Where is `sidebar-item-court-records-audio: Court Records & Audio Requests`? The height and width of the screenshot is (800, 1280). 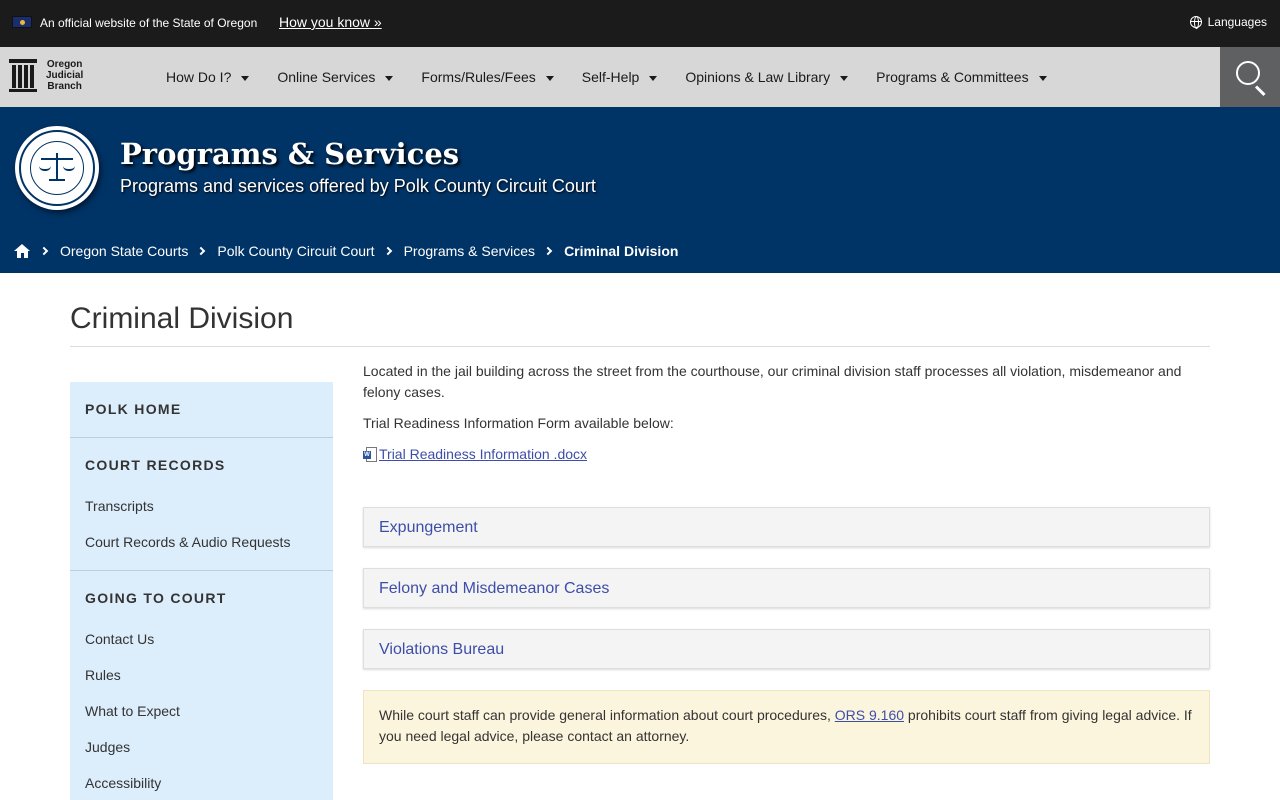
sidebar-item-court-records-audio: Court Records & Audio Requests is located at coordinates (187, 542).